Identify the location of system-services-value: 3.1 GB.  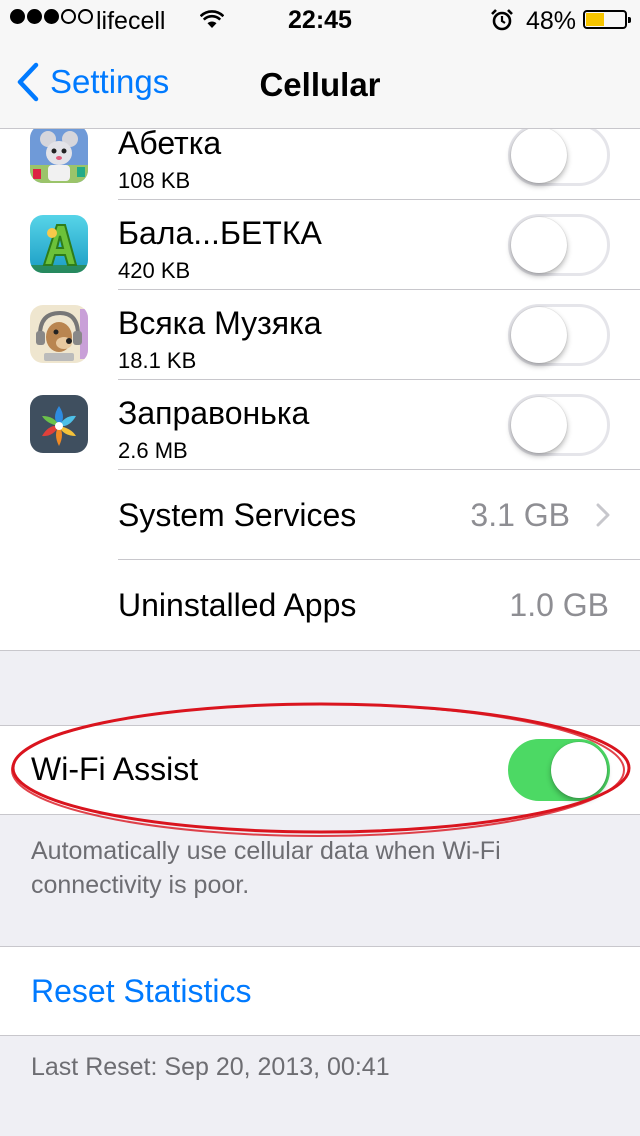
(520, 515).